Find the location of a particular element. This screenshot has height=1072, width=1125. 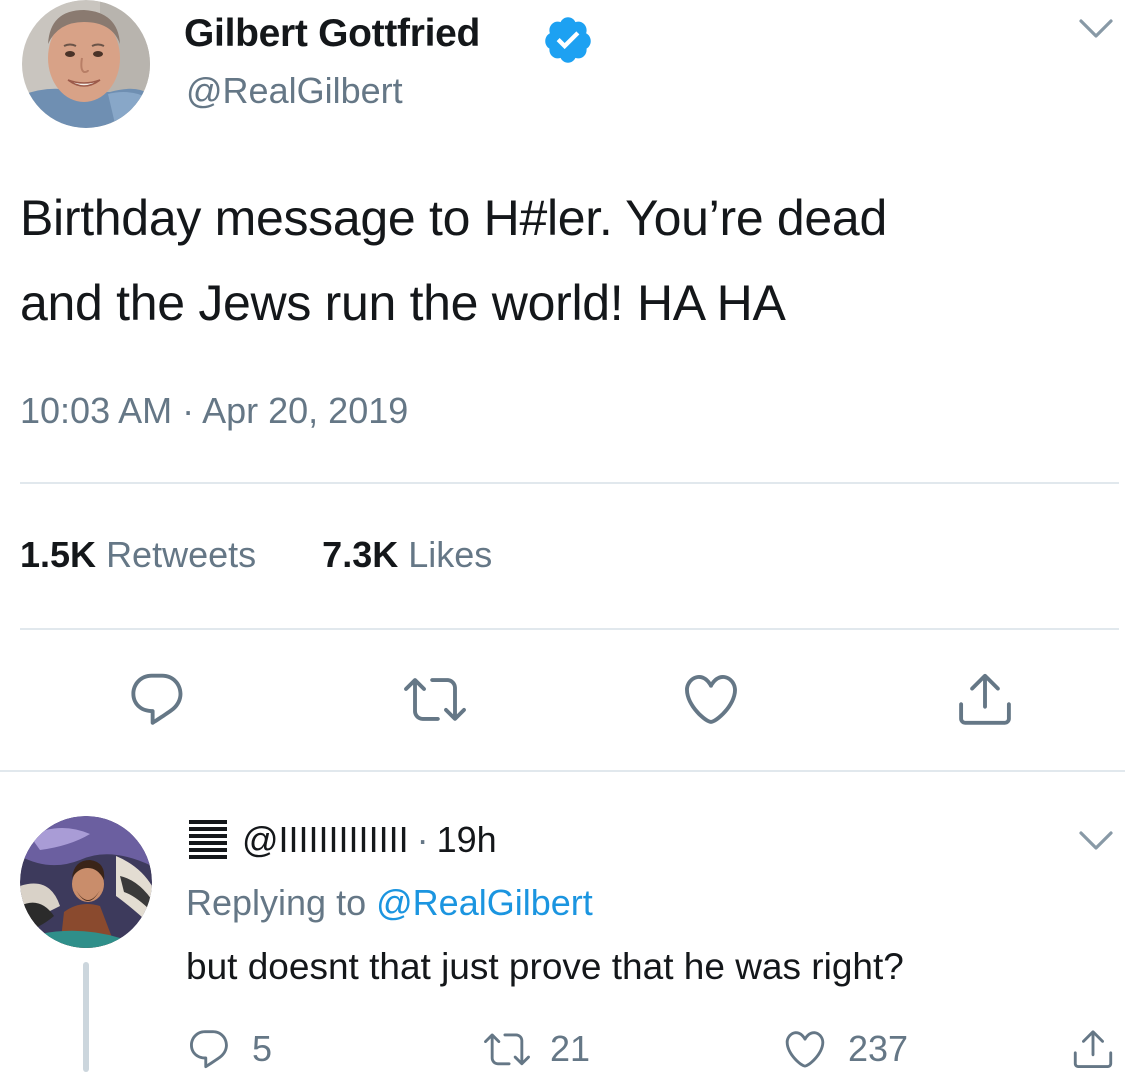

thread-connector-line is located at coordinates (86, 1017).